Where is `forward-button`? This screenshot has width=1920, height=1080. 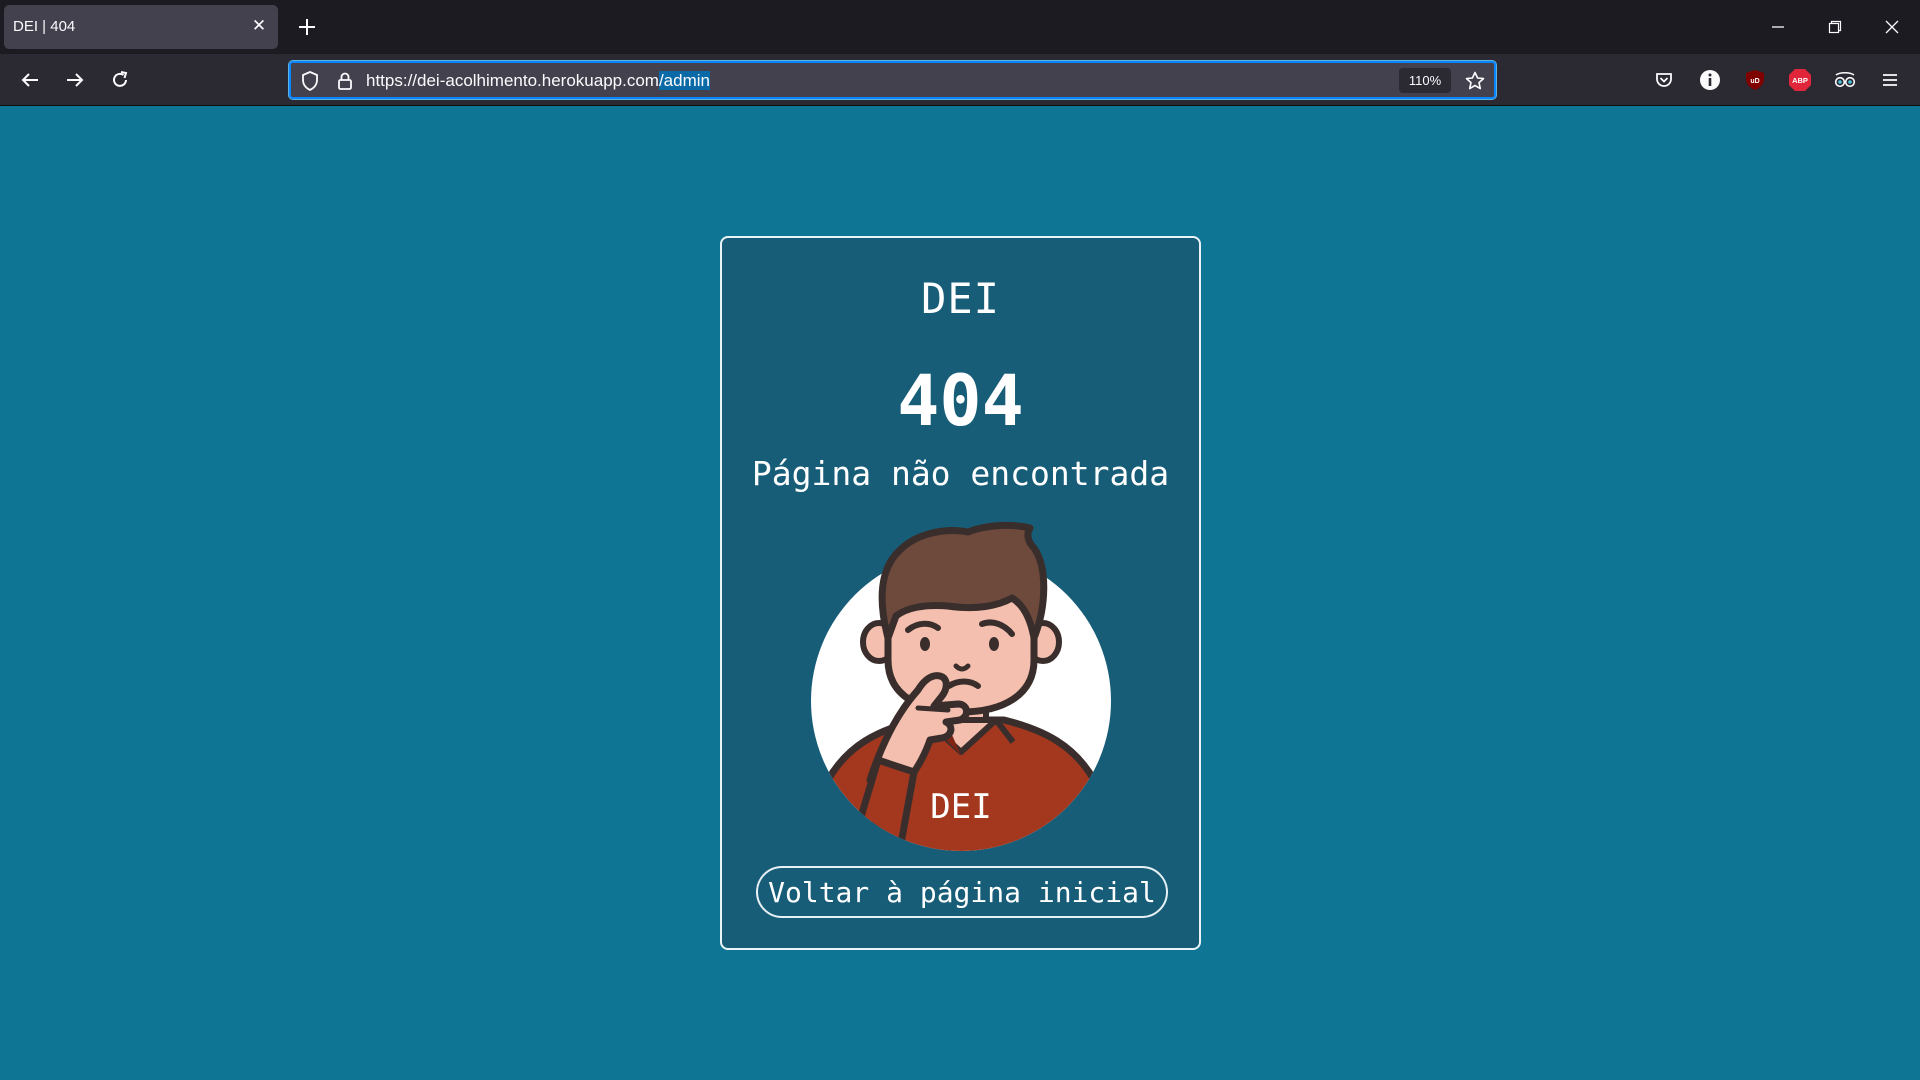 forward-button is located at coordinates (75, 80).